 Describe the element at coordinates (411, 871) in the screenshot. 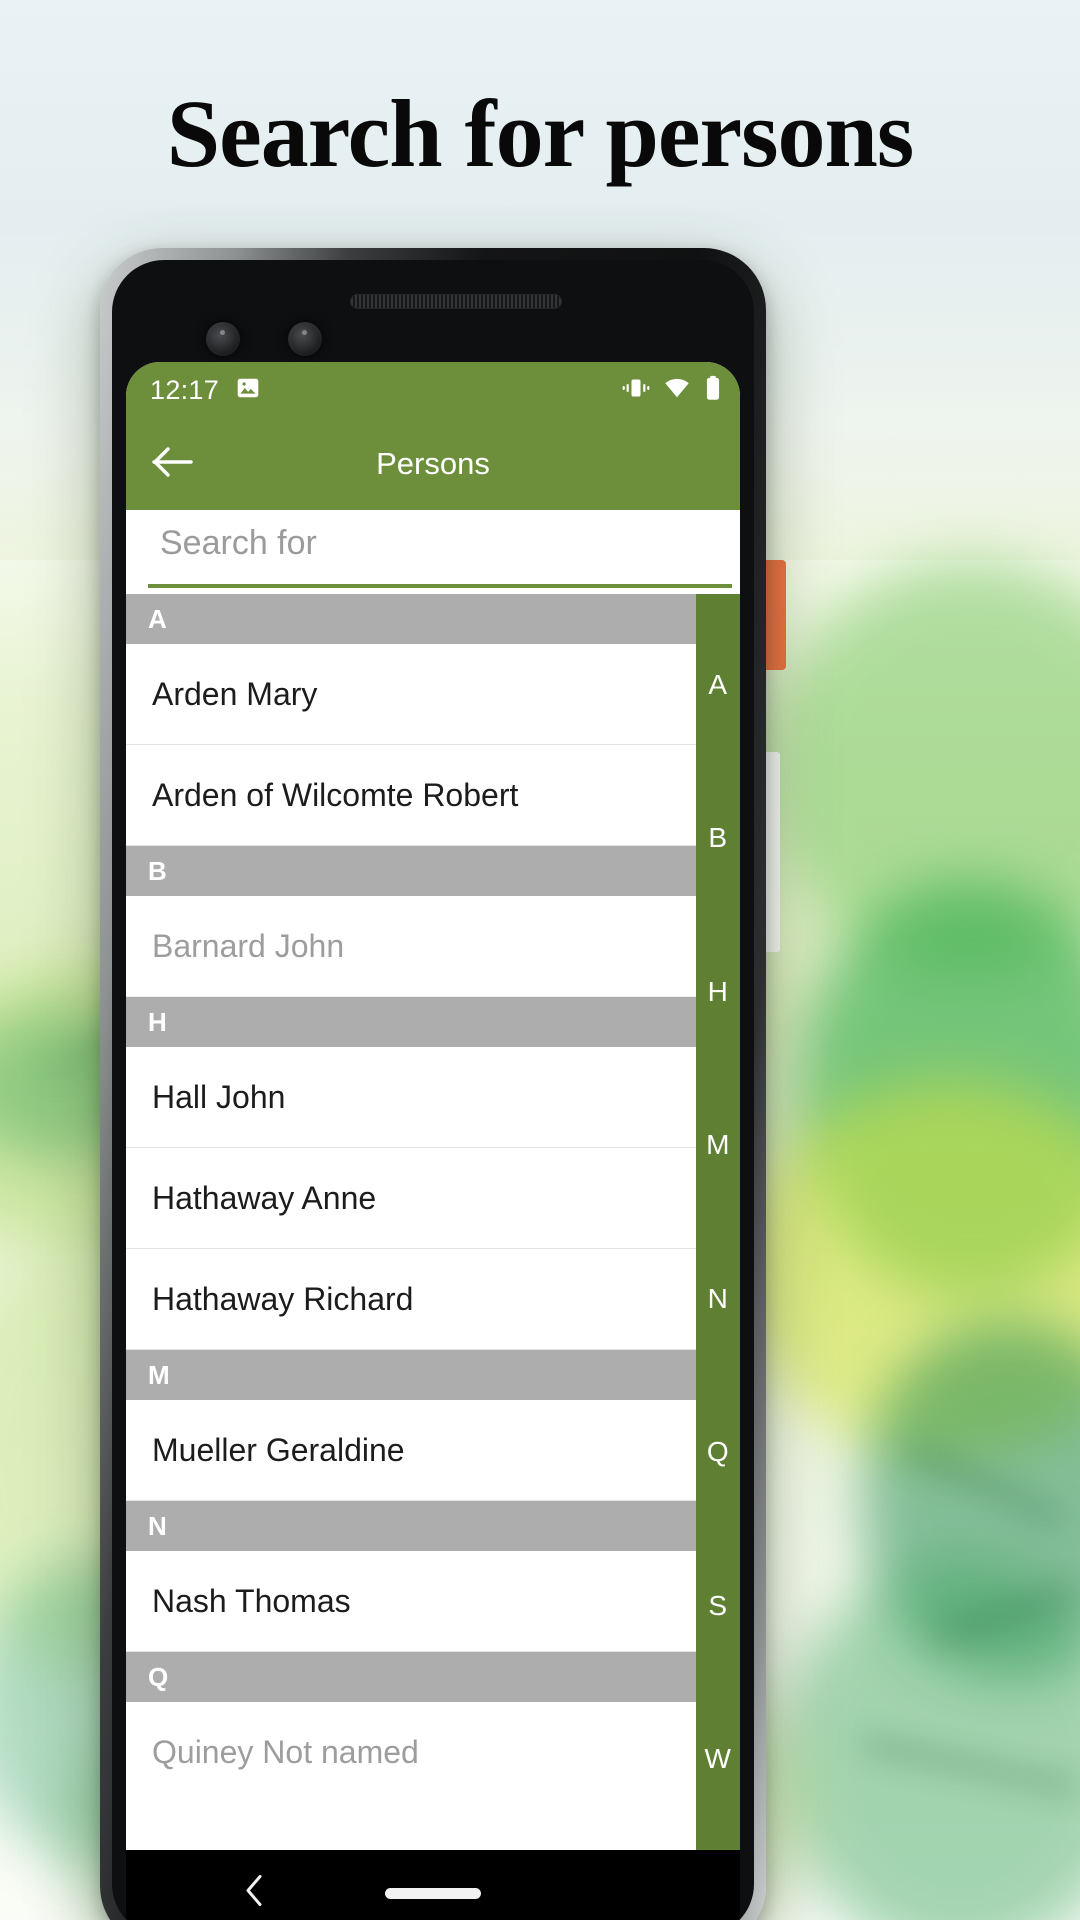

I see `section-header: B` at that location.